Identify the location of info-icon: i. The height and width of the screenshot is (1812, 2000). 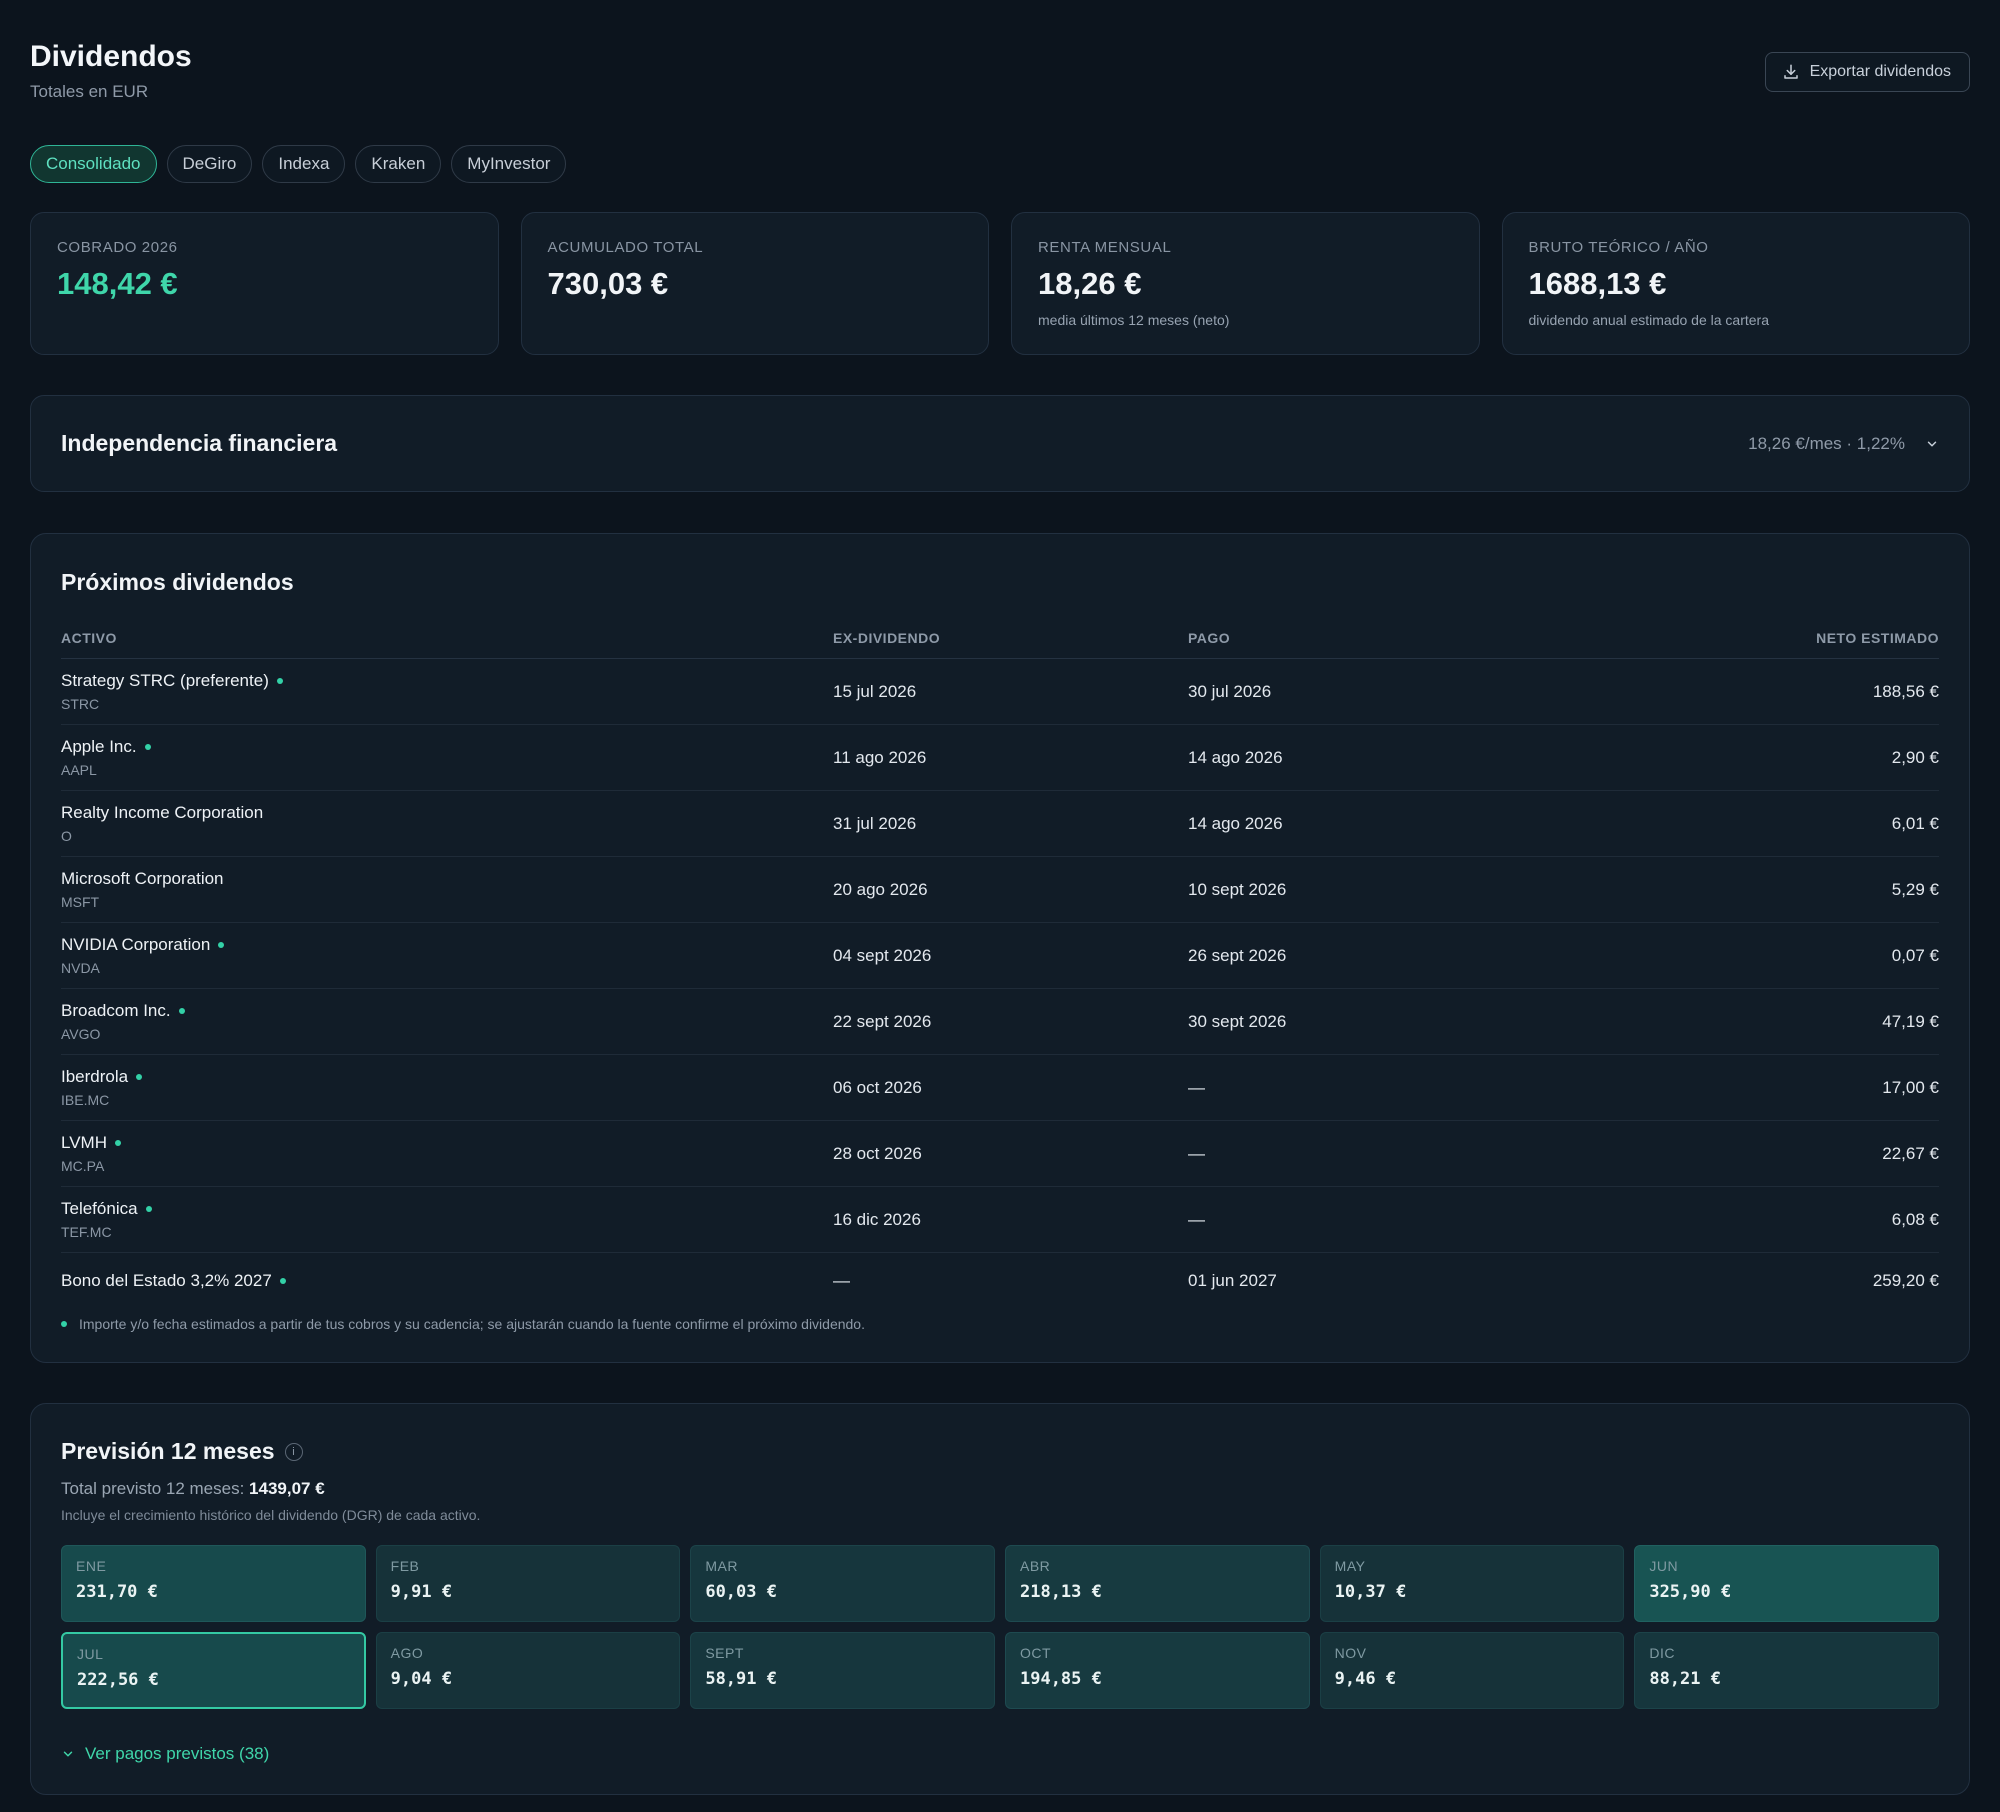
(293, 1451).